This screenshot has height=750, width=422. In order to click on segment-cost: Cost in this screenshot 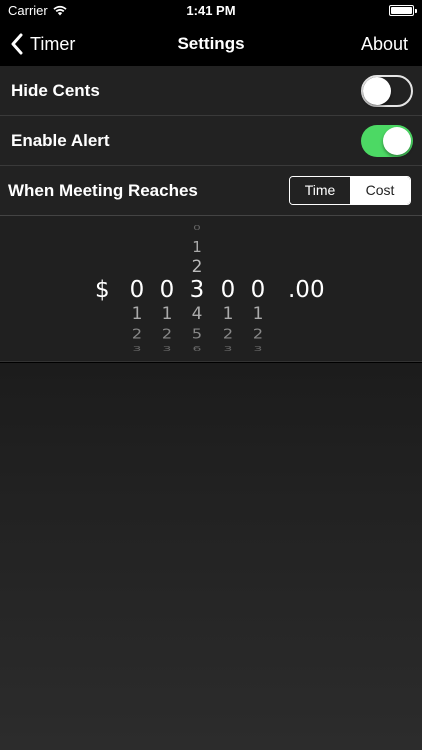, I will do `click(380, 190)`.